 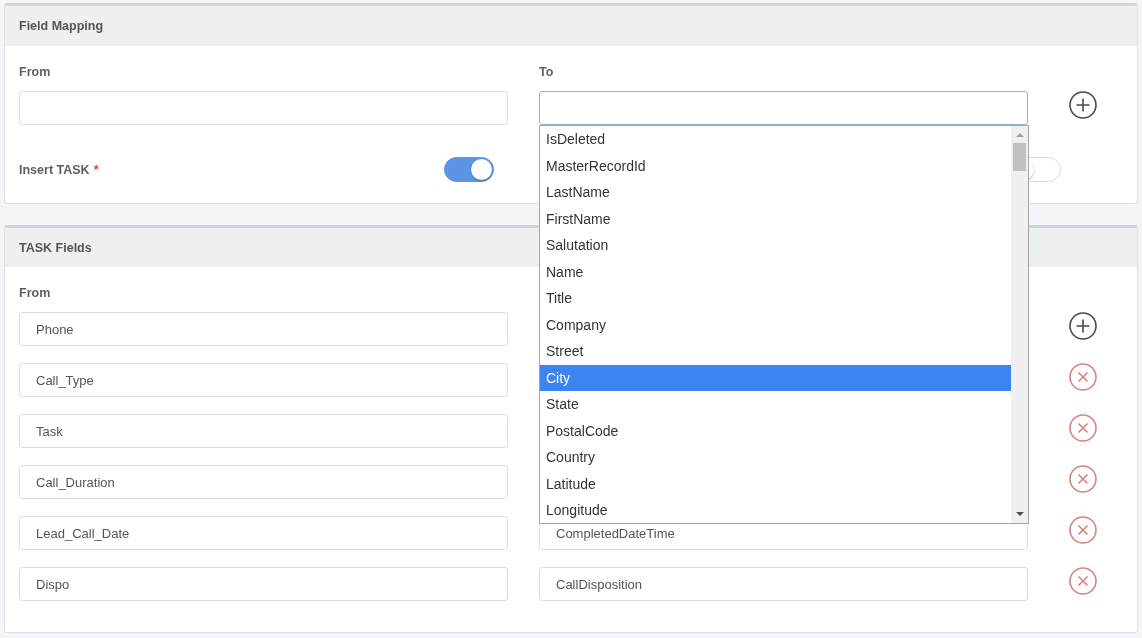 What do you see at coordinates (61, 26) in the screenshot?
I see `panel-title: Field Mapping` at bounding box center [61, 26].